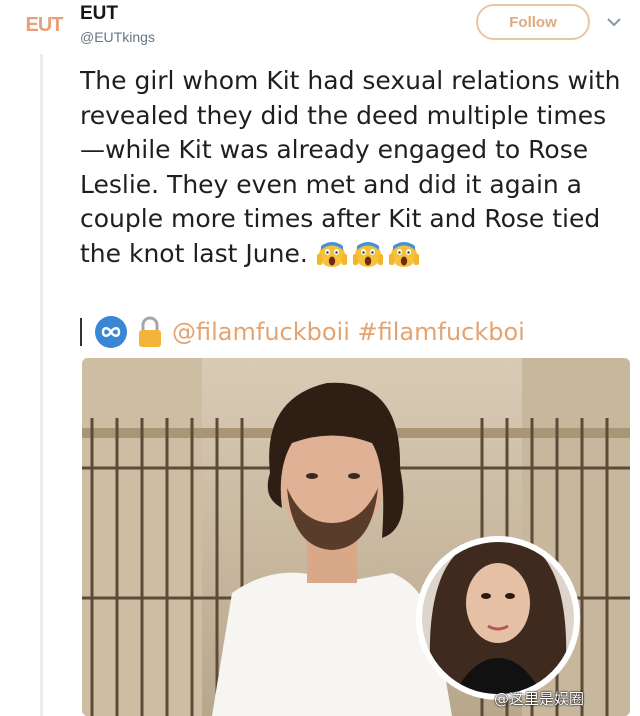  What do you see at coordinates (150, 331) in the screenshot?
I see `lock-icon` at bounding box center [150, 331].